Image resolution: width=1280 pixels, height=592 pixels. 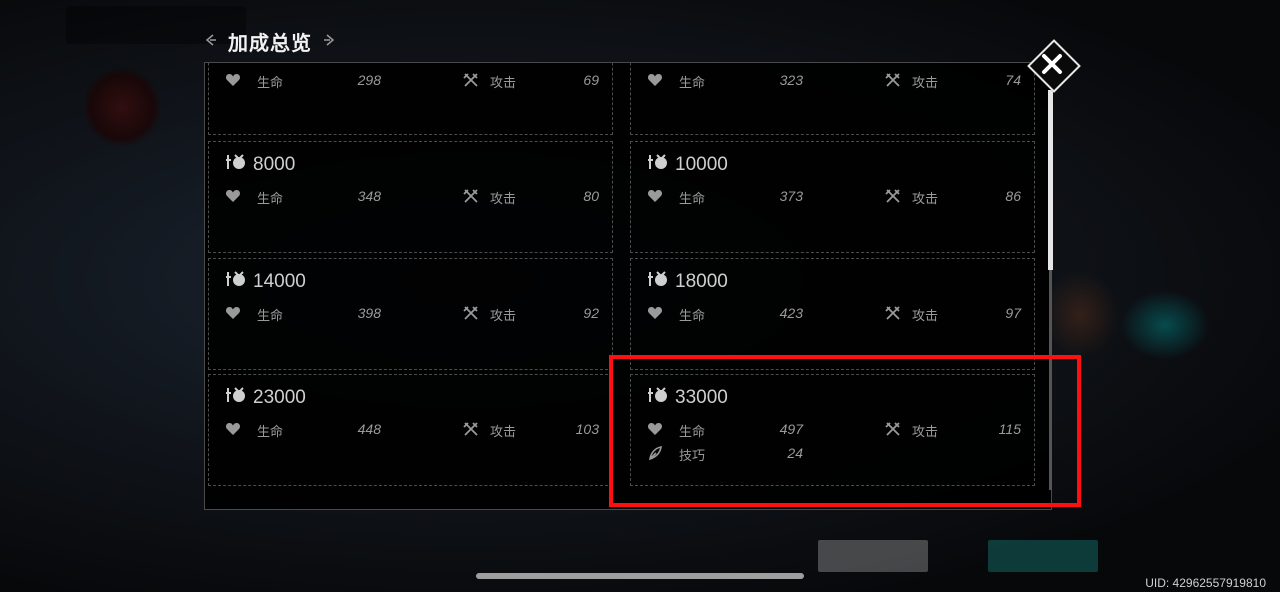 What do you see at coordinates (791, 196) in the screenshot?
I see `stat-value-hp: 373` at bounding box center [791, 196].